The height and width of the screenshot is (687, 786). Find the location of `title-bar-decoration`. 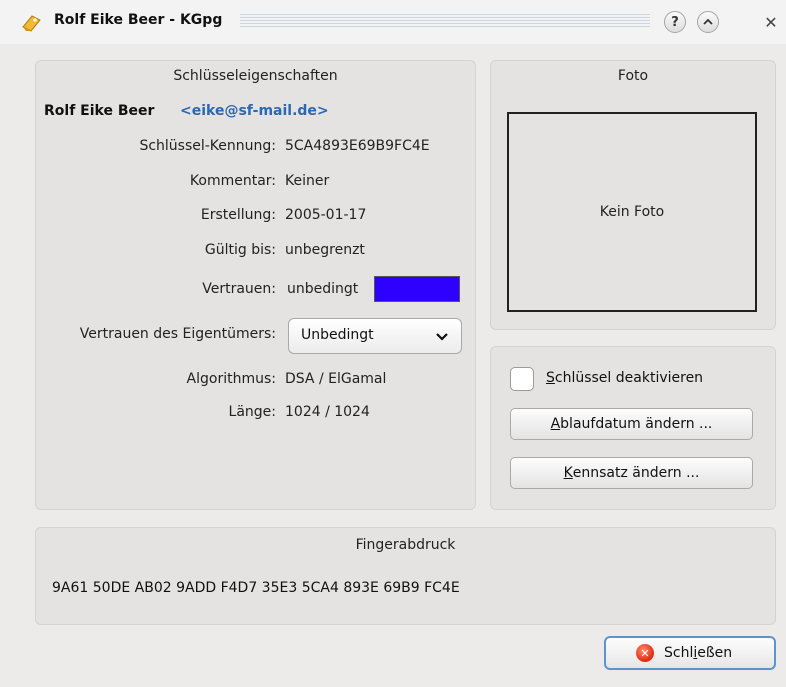

title-bar-decoration is located at coordinates (445, 21).